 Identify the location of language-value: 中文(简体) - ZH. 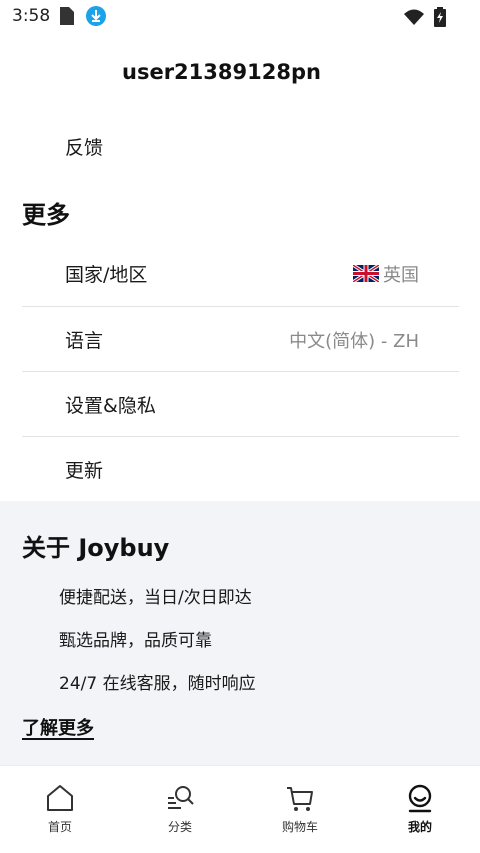
(354, 341).